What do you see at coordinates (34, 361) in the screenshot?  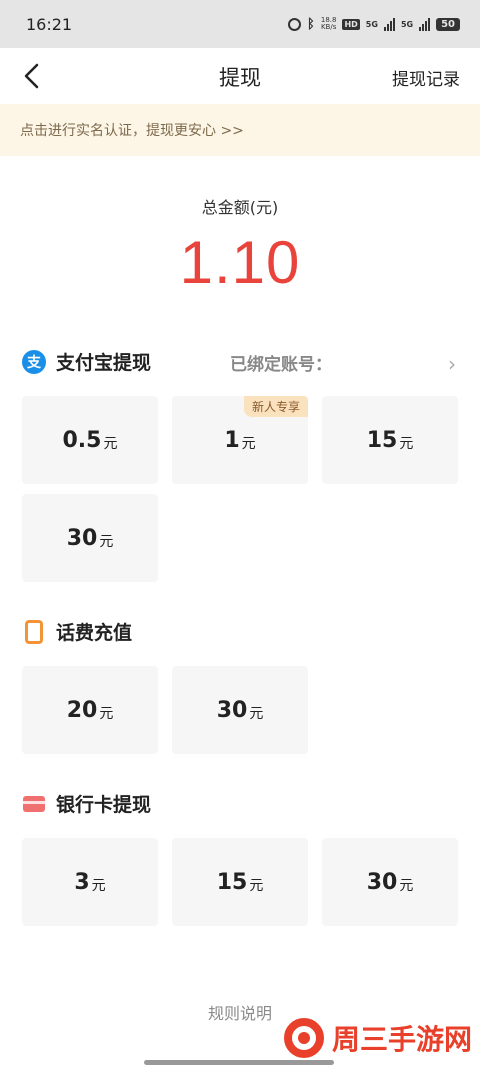 I see `alipay-icon: 支` at bounding box center [34, 361].